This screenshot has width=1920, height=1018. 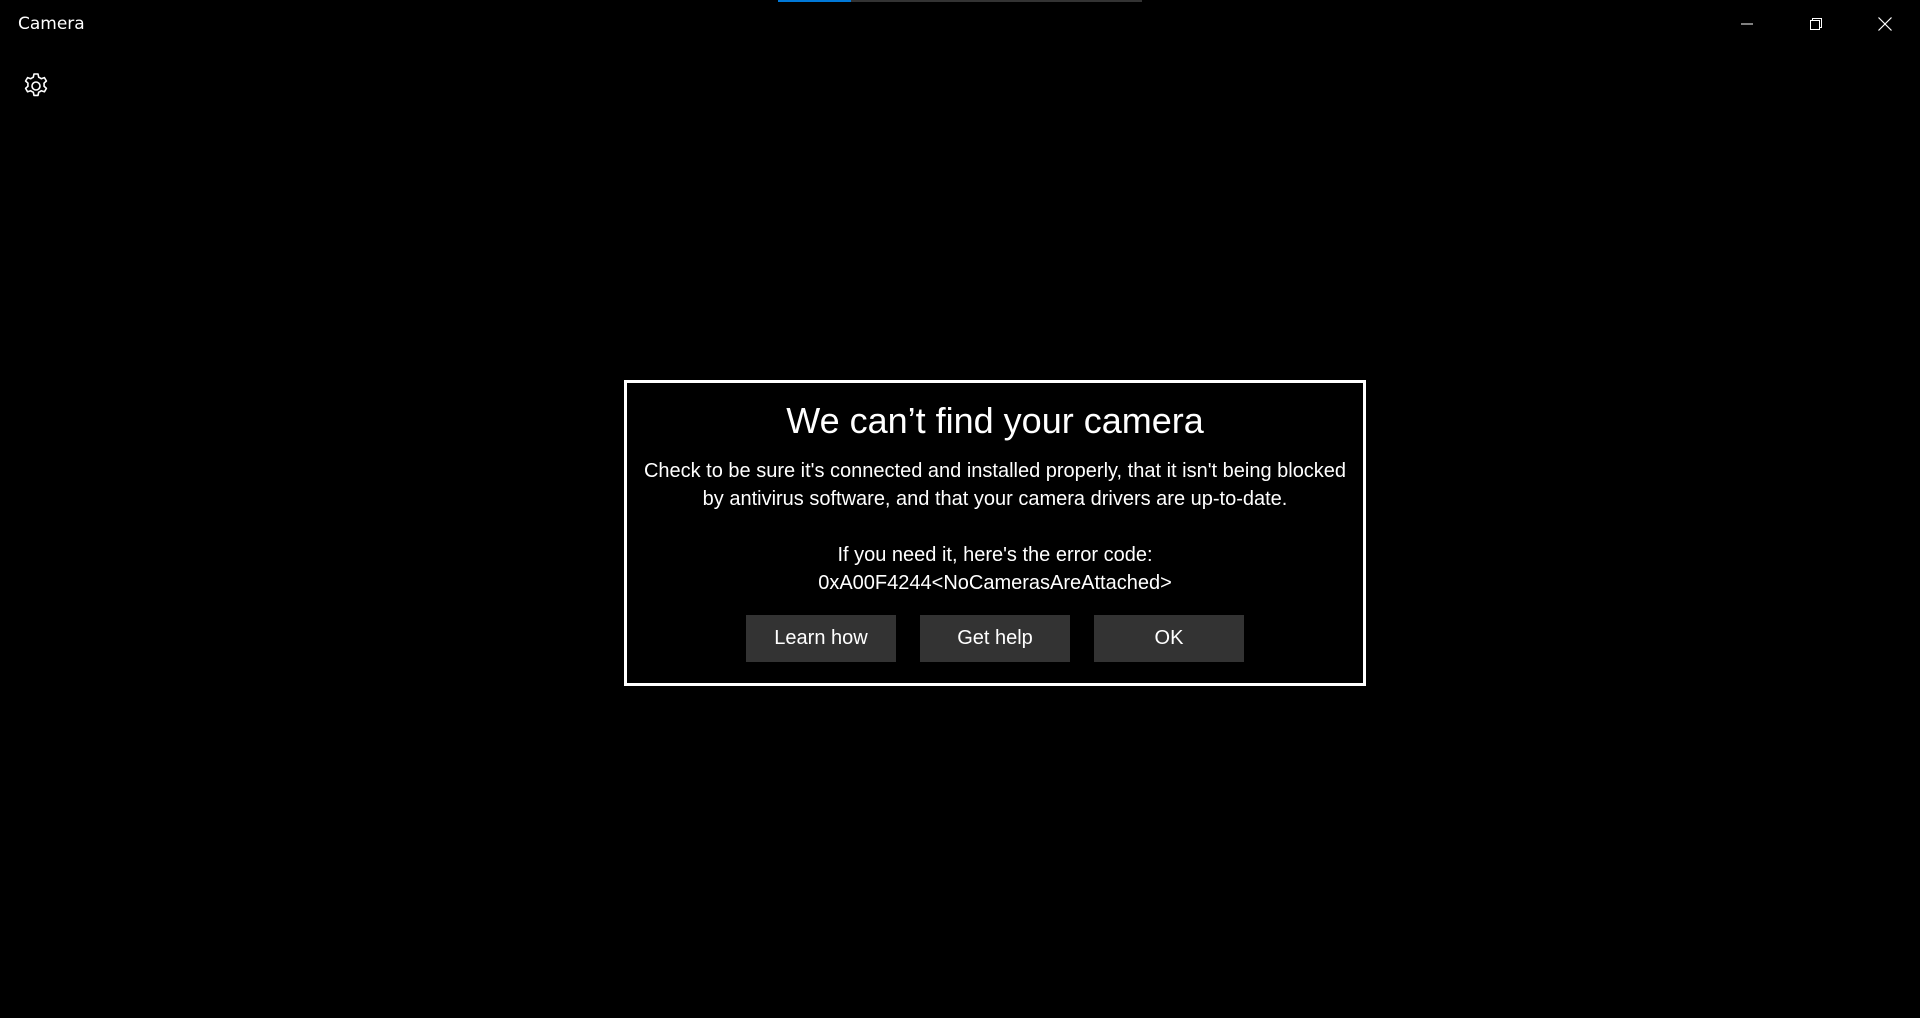 I want to click on get-help-button: Get help, so click(x=995, y=638).